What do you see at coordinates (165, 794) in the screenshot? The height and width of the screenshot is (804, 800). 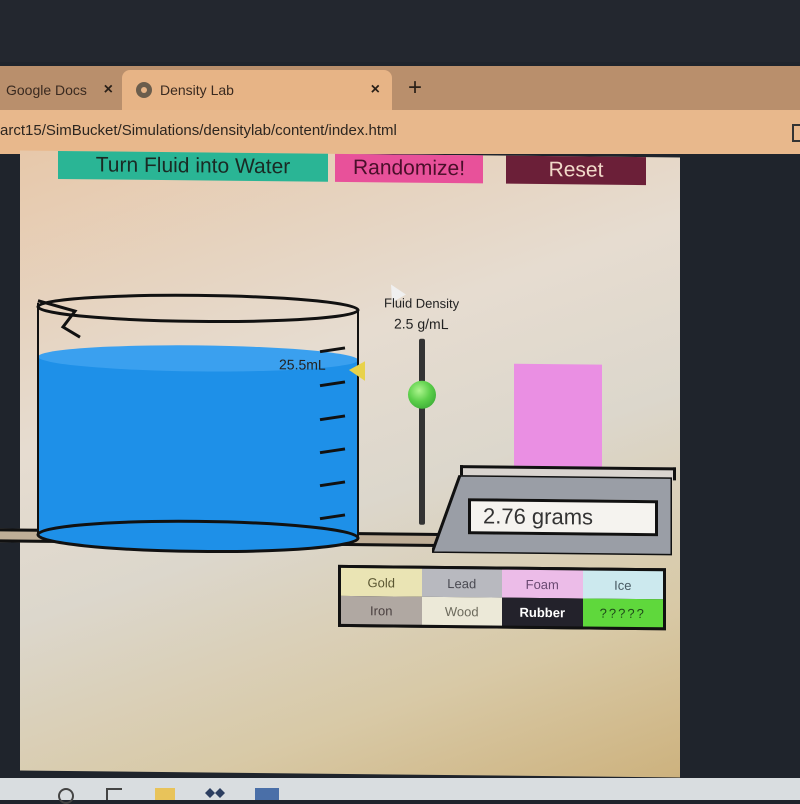 I see `folder-icon` at bounding box center [165, 794].